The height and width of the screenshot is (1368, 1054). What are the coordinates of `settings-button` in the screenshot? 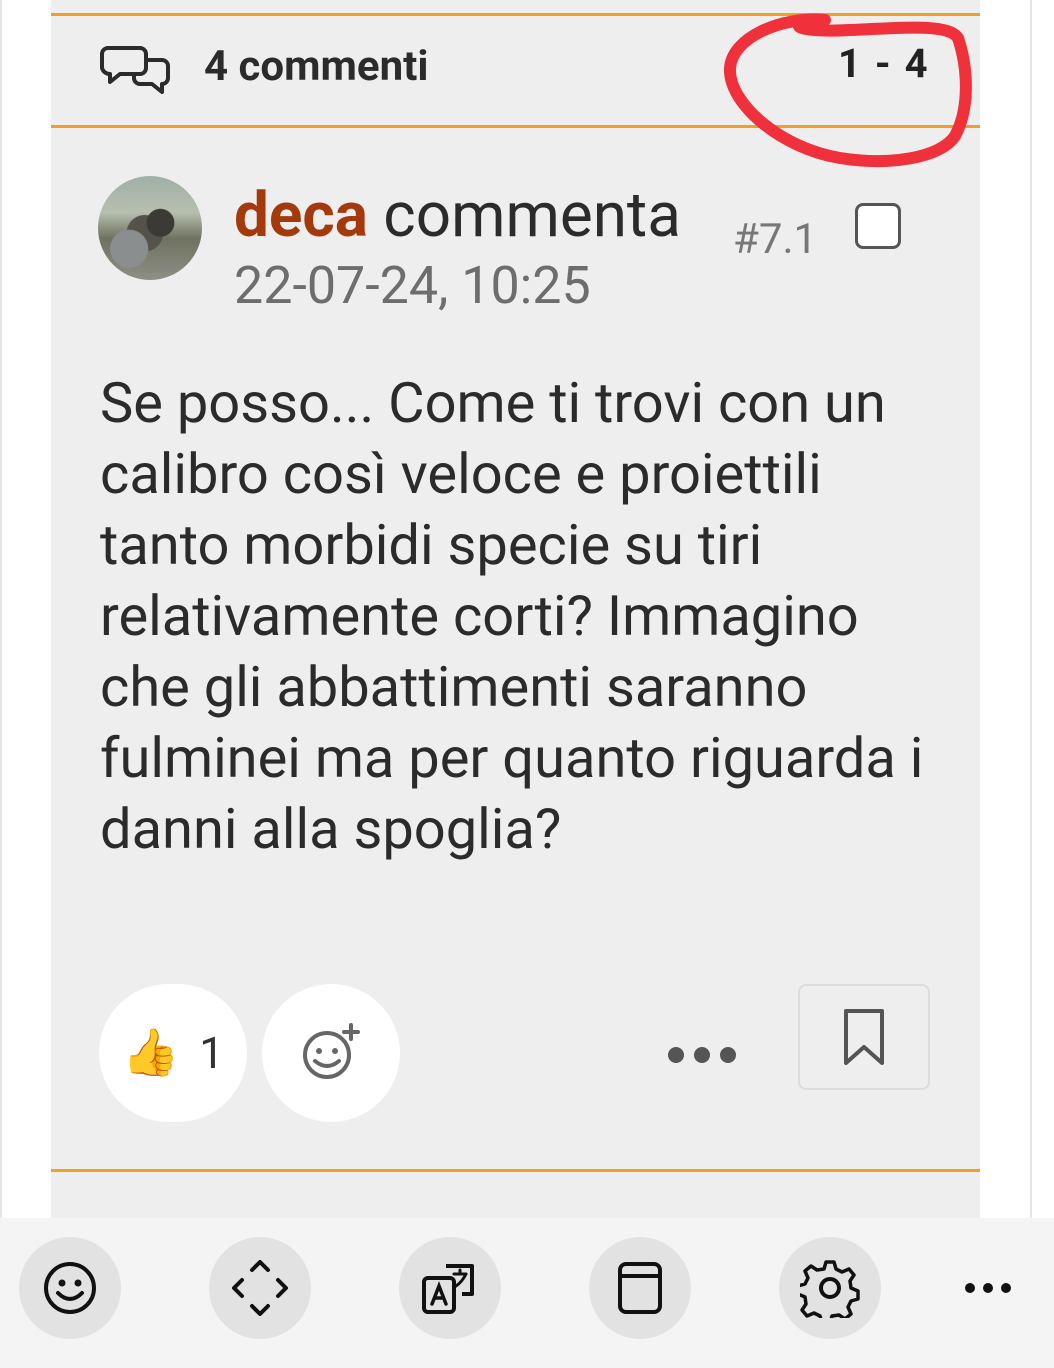 It's located at (830, 1288).